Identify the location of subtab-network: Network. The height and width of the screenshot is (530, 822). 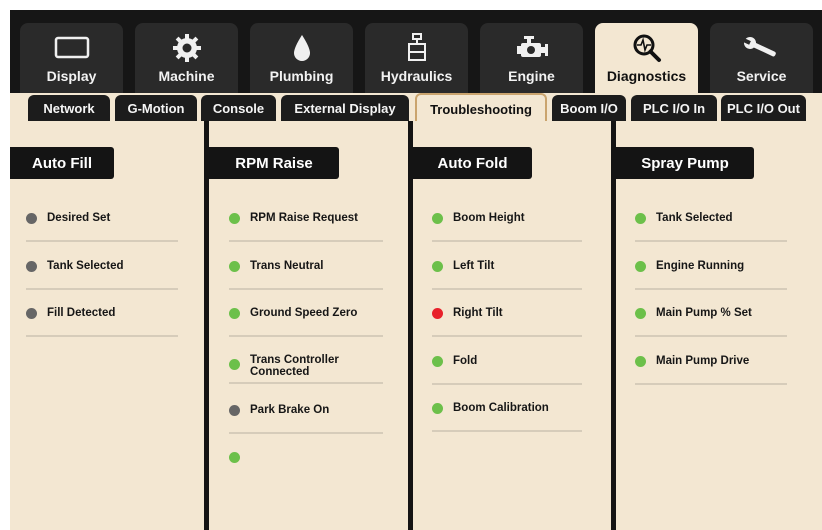
(69, 108).